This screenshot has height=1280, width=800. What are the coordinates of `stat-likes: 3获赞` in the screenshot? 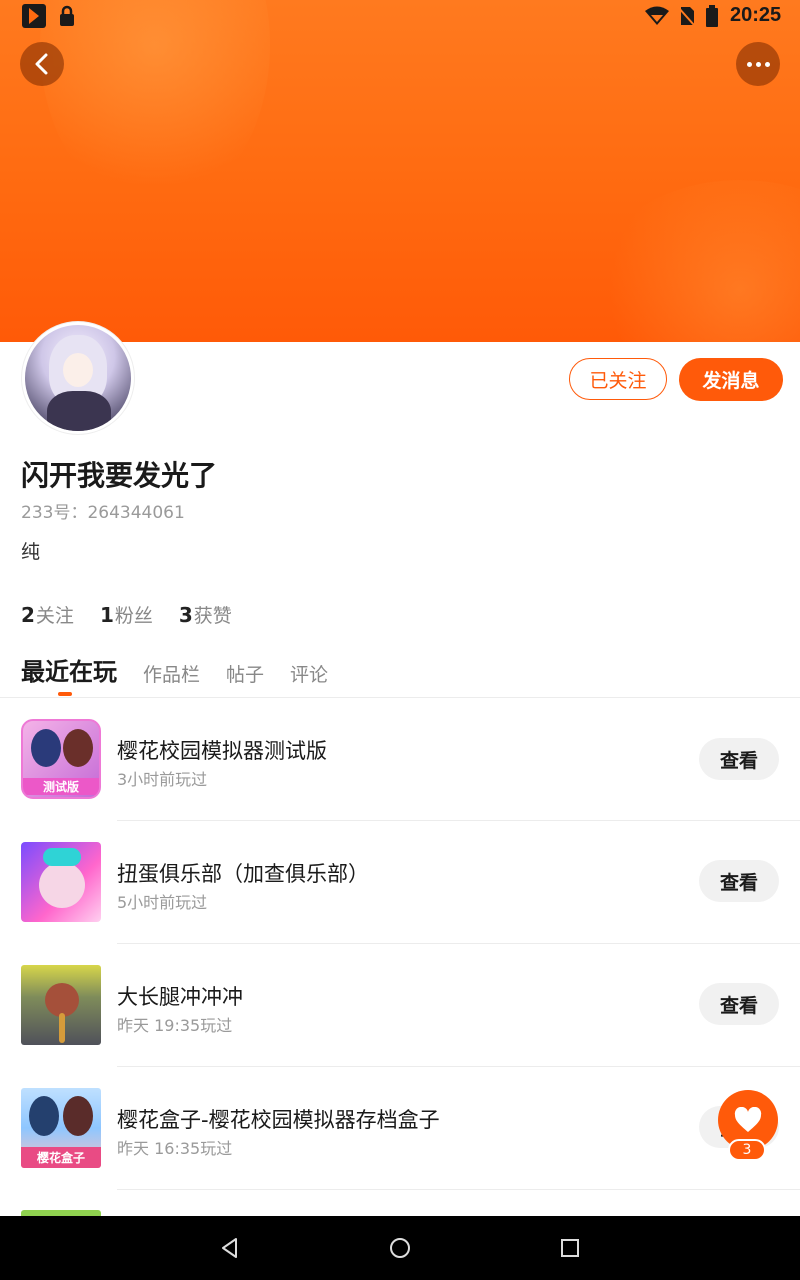 It's located at (205, 614).